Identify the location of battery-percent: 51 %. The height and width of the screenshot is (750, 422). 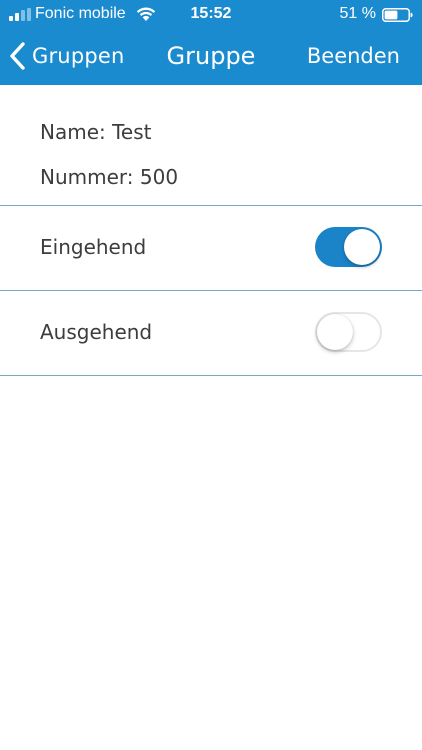
(357, 13).